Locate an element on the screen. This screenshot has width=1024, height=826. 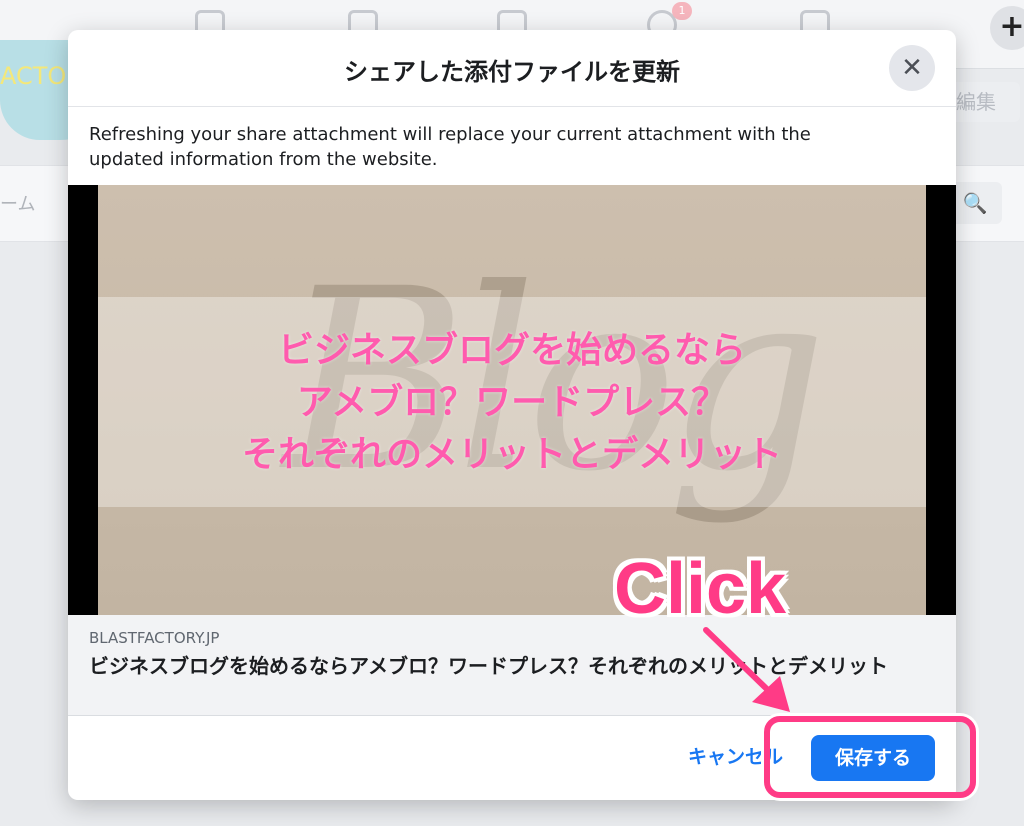
close-button: ✕ is located at coordinates (912, 68).